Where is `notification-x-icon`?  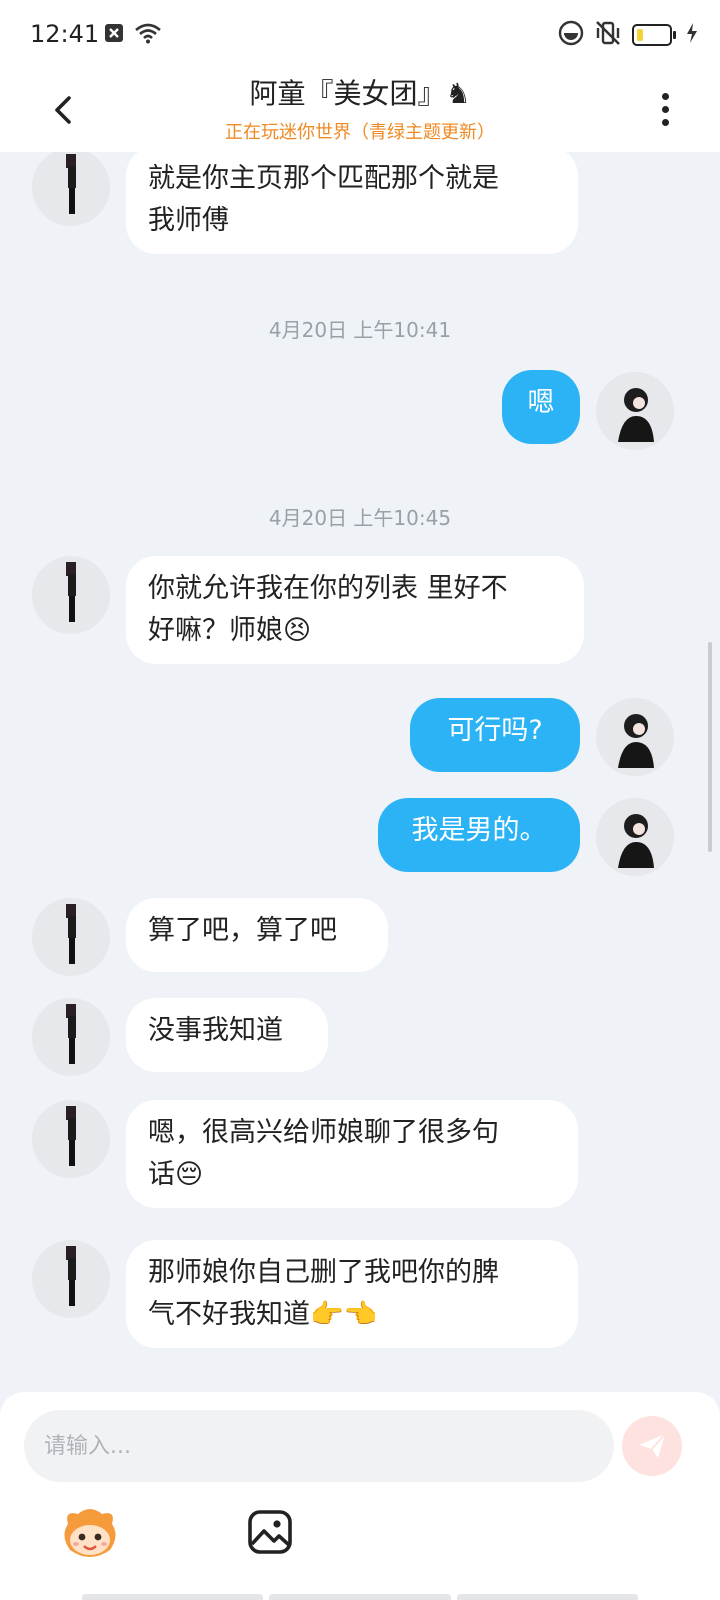 notification-x-icon is located at coordinates (114, 35).